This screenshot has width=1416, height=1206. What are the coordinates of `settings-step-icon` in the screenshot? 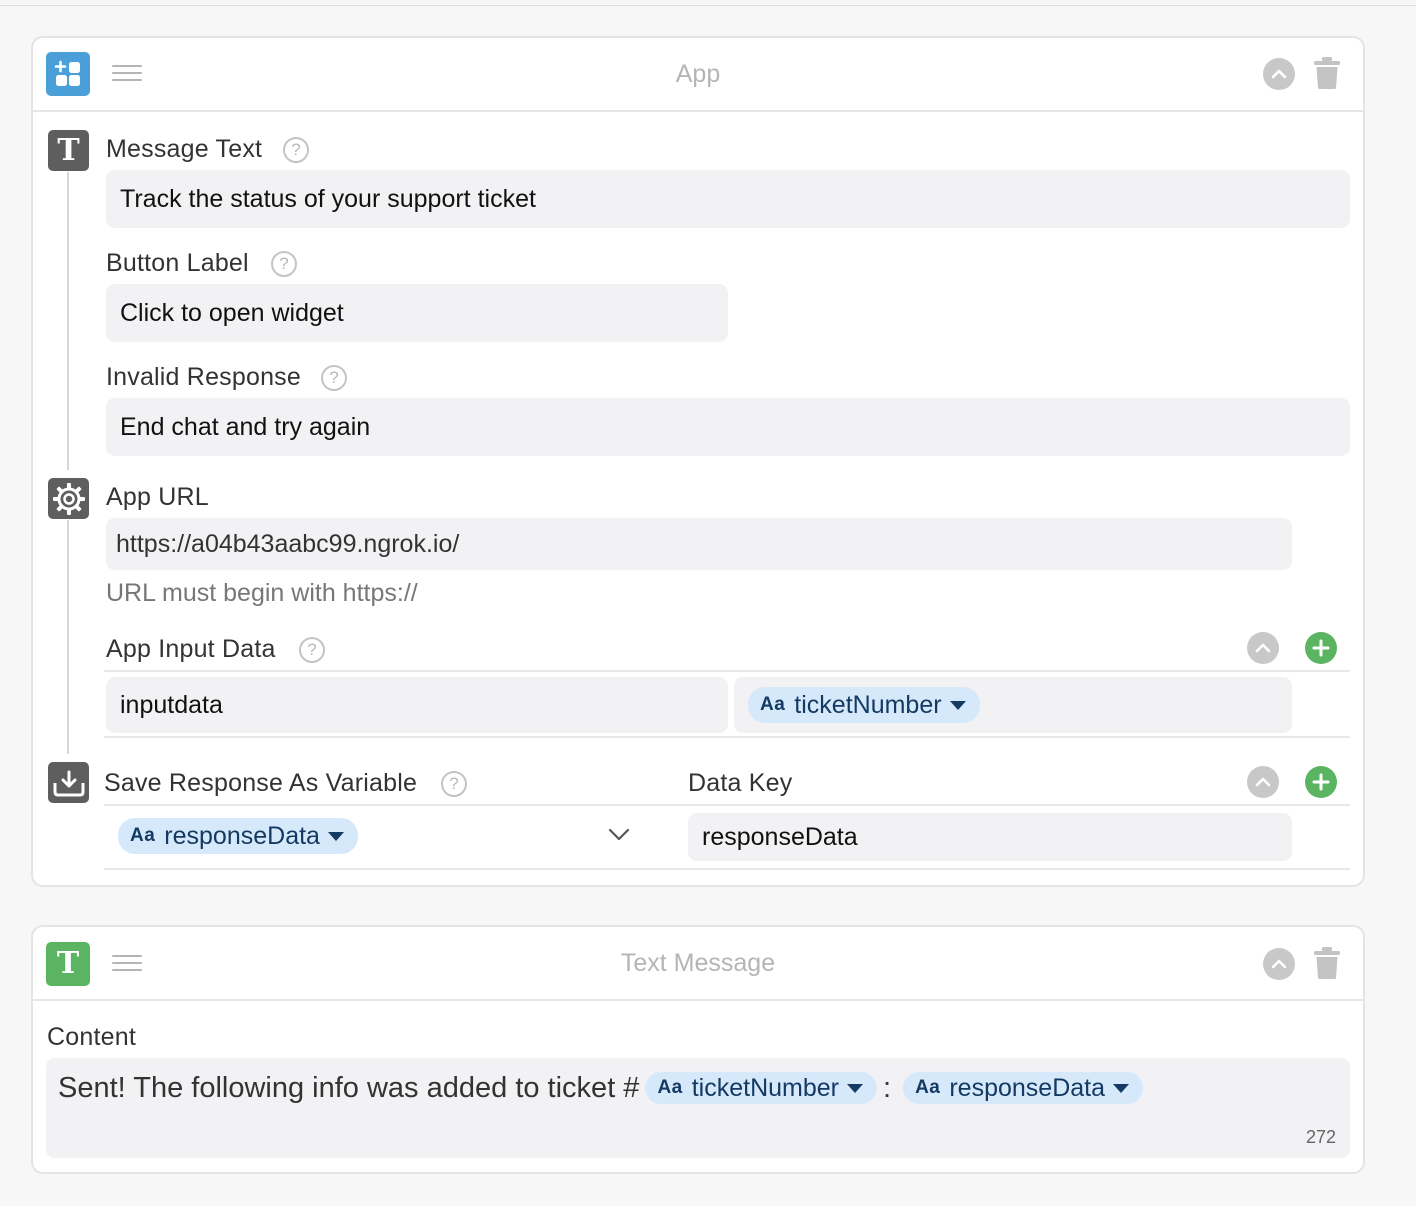 It's located at (68, 498).